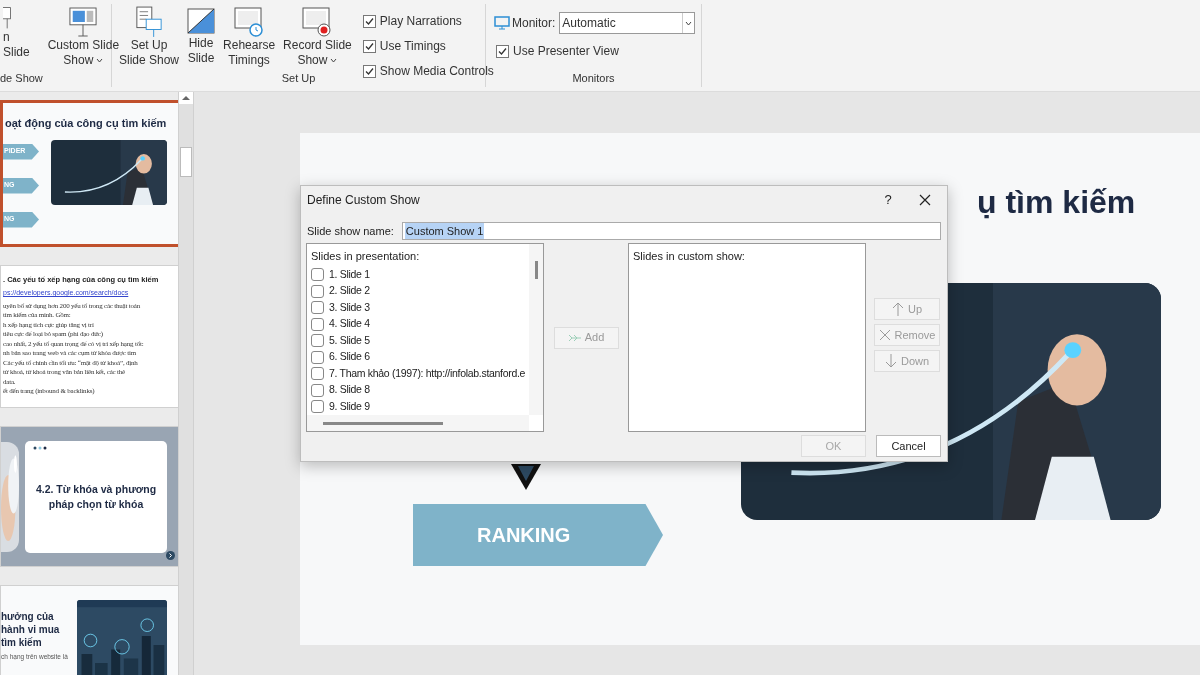 The image size is (1200, 675). What do you see at coordinates (366, 256) in the screenshot?
I see `list-label: Slides in presentation:` at bounding box center [366, 256].